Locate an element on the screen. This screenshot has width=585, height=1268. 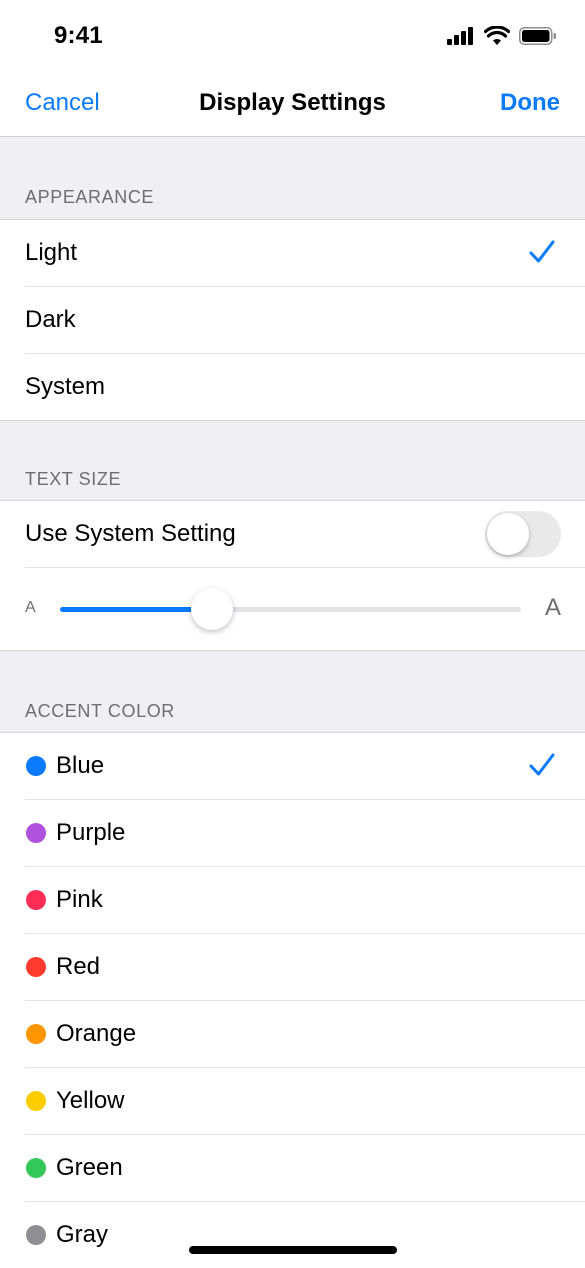
accent-option-orange: Orange is located at coordinates (305, 1034).